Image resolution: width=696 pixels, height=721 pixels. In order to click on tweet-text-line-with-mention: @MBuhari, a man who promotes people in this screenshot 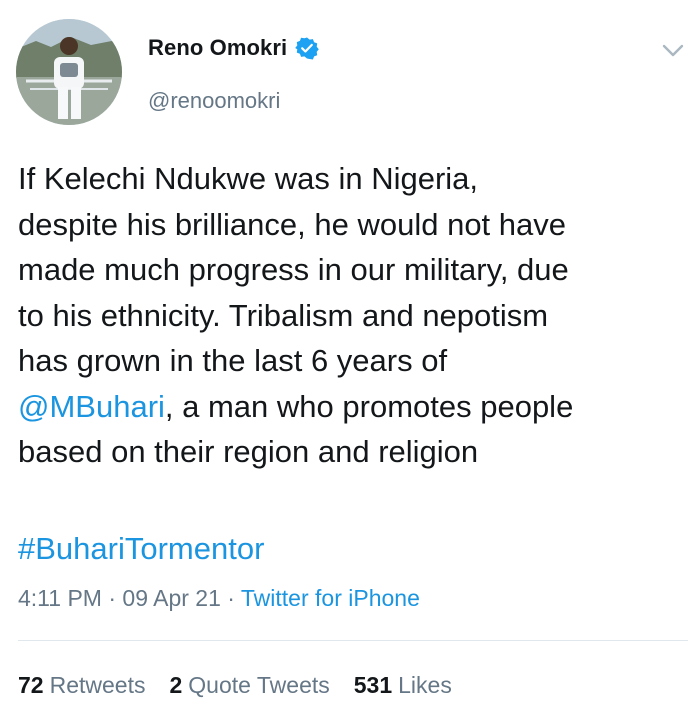, I will do `click(353, 407)`.